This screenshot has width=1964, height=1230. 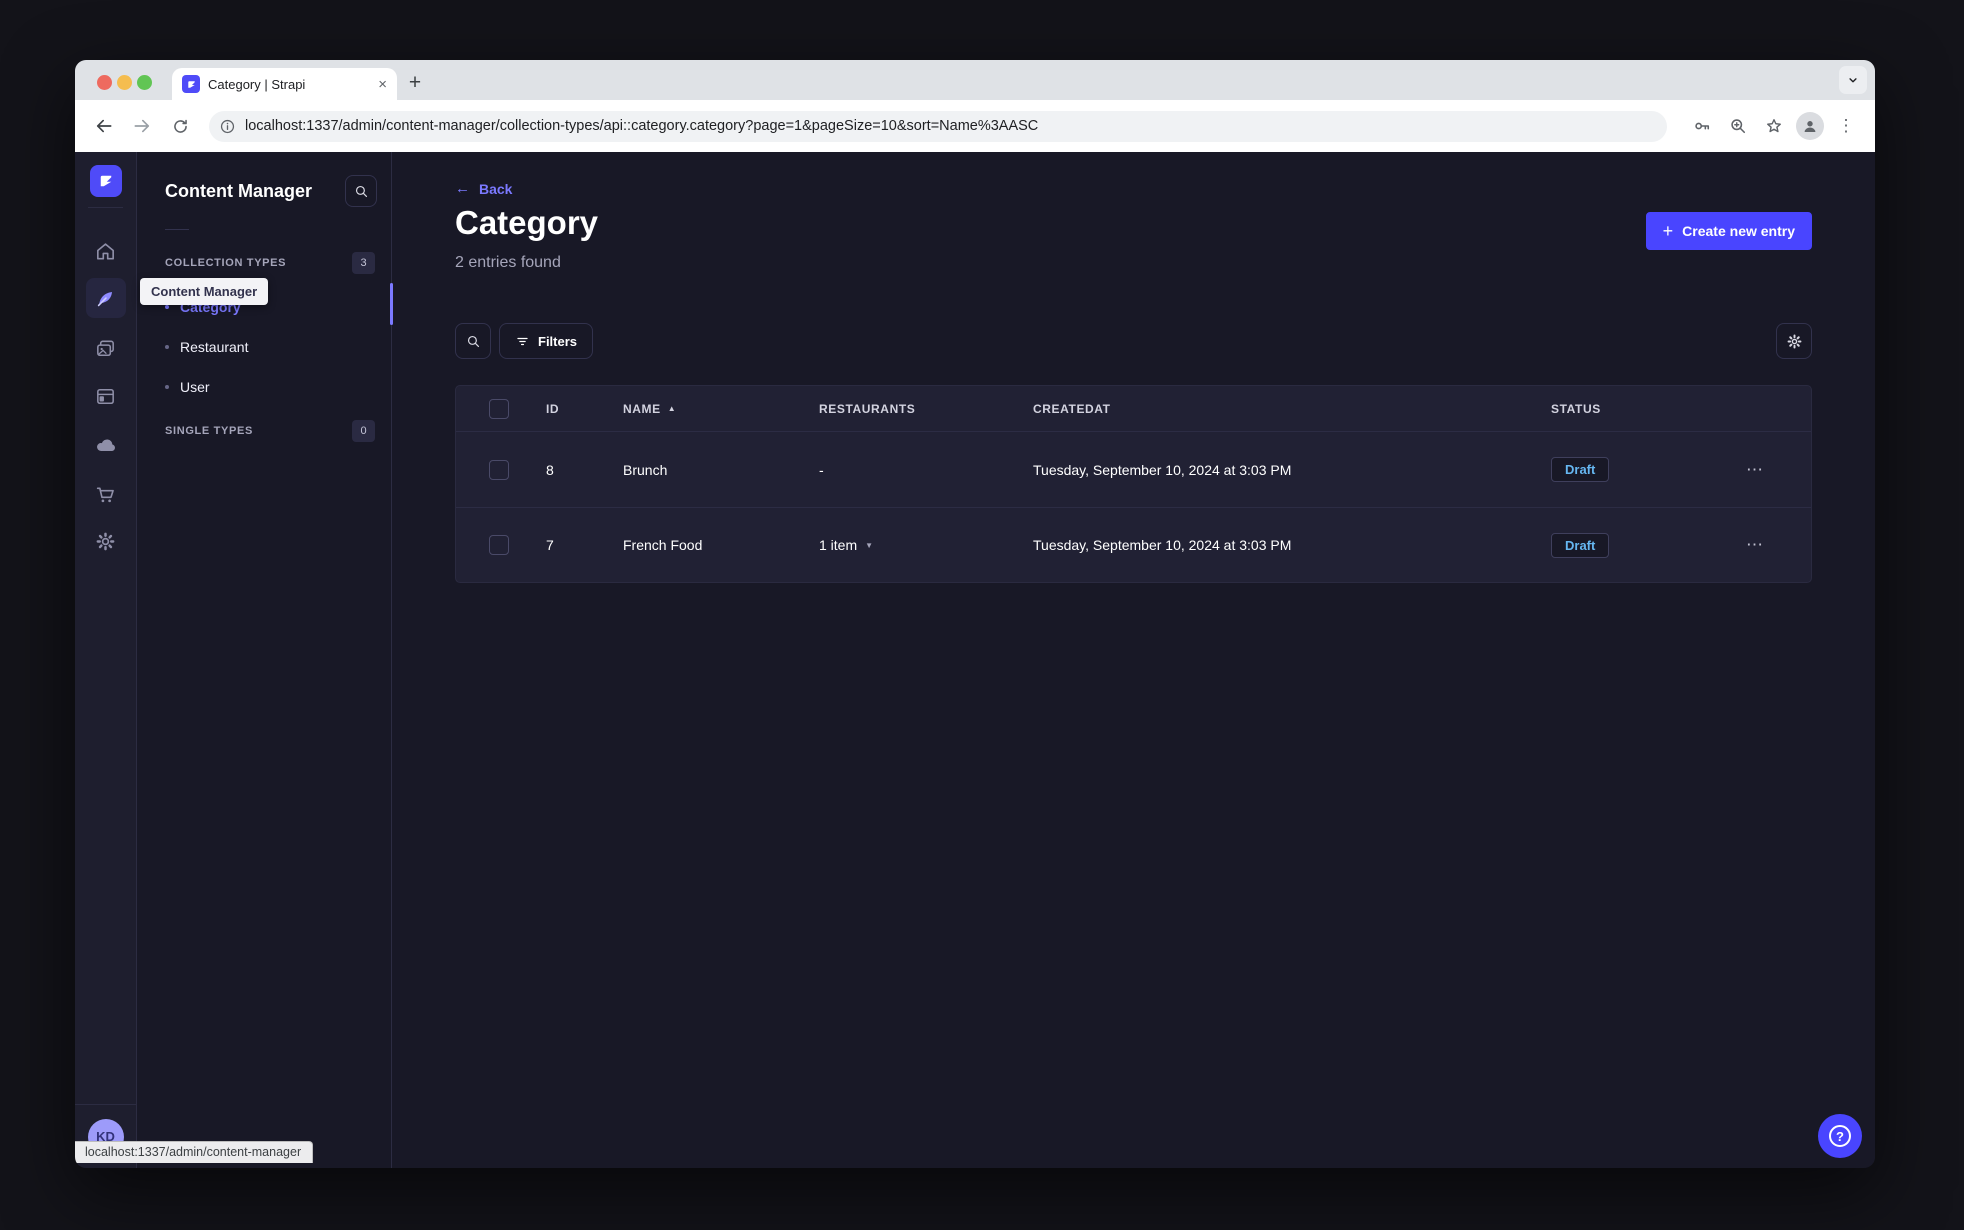 I want to click on back-icon, so click(x=104, y=126).